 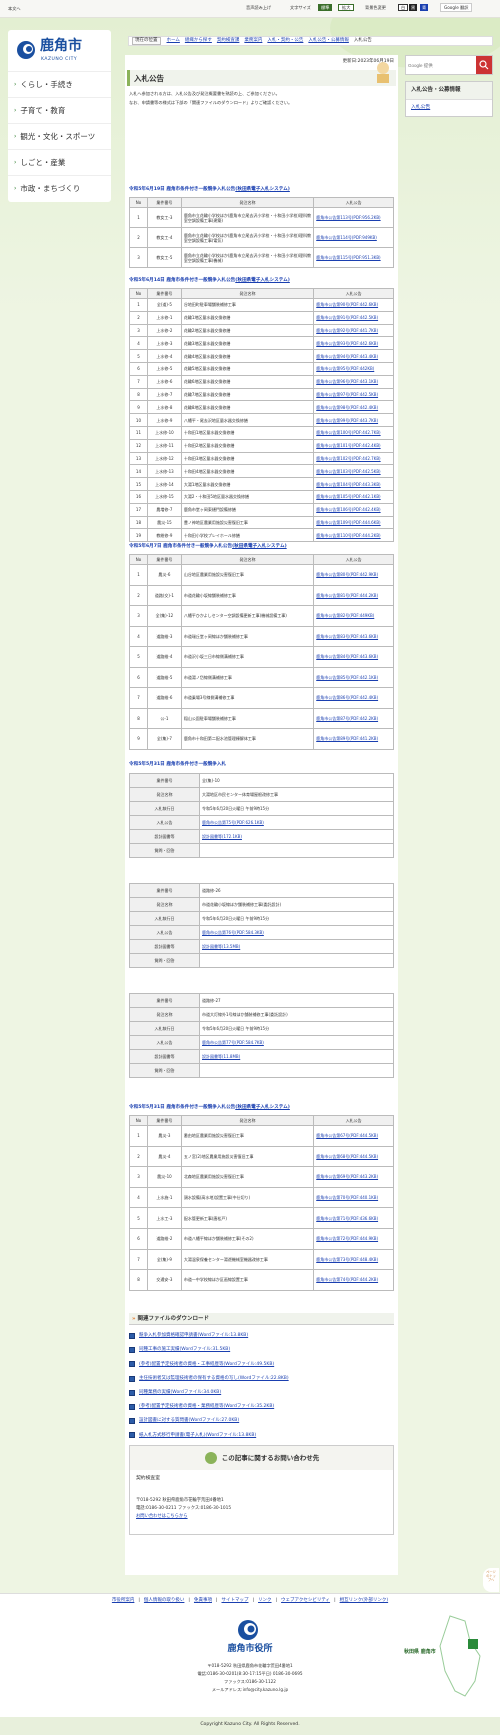 I want to click on notice-pdf-link: 鹿角市公告第81号(PDF:444.2KB), so click(x=347, y=595).